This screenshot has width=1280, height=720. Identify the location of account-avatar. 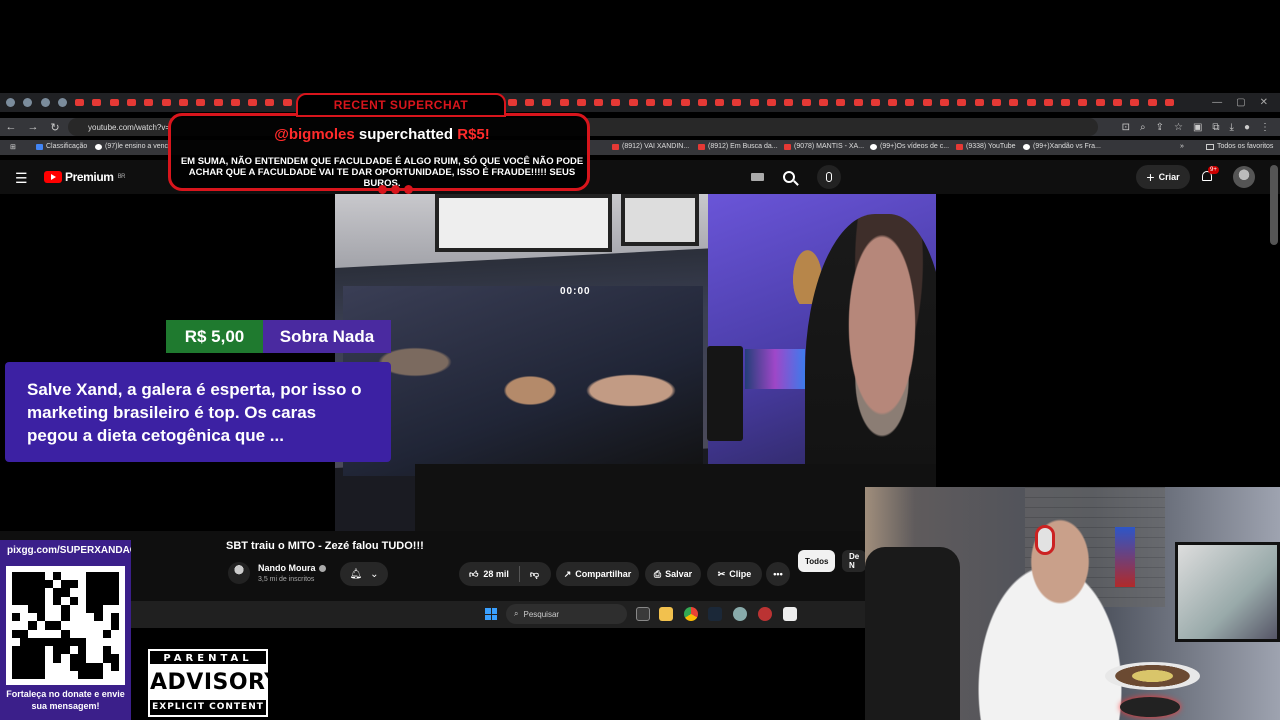
(1244, 177).